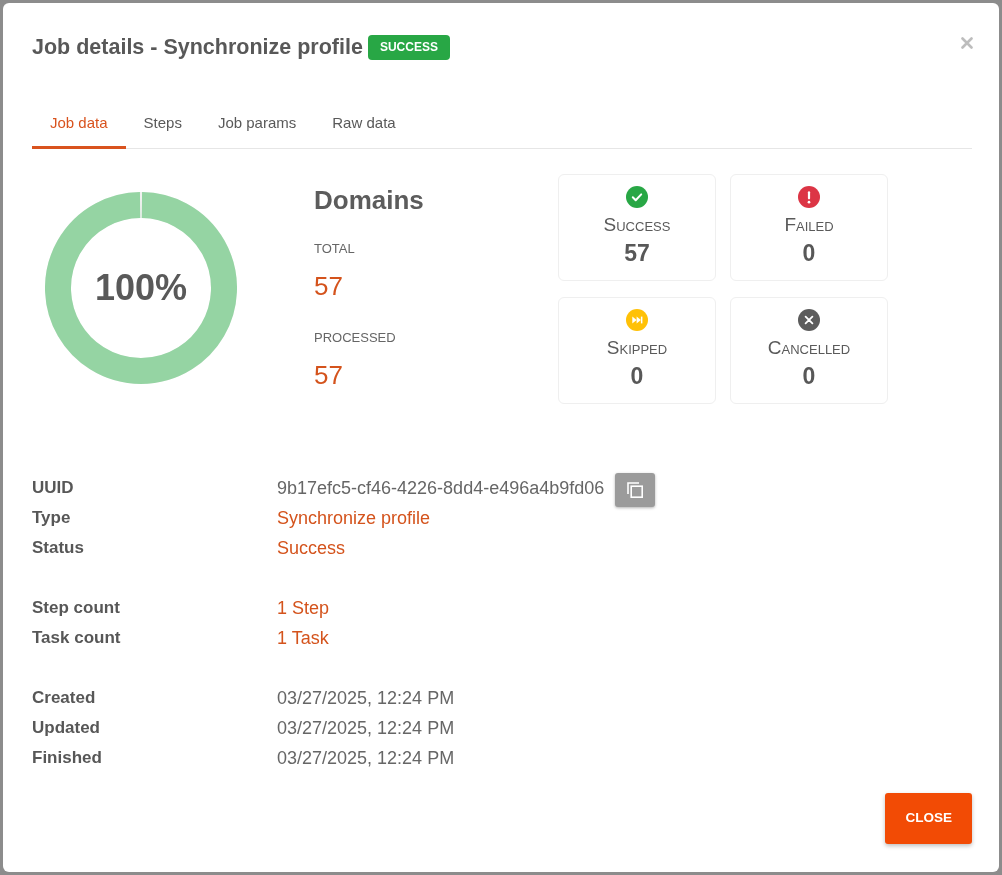 This screenshot has width=1002, height=875. Describe the element at coordinates (311, 548) in the screenshot. I see `detail-value: Success` at that location.